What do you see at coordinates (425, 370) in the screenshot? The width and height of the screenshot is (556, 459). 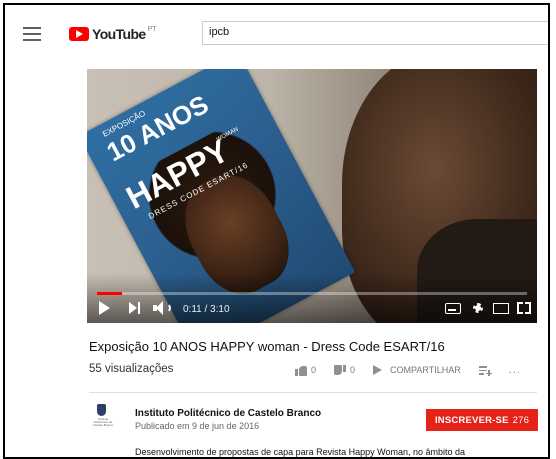 I see `share-label: COMPARTILHAR` at bounding box center [425, 370].